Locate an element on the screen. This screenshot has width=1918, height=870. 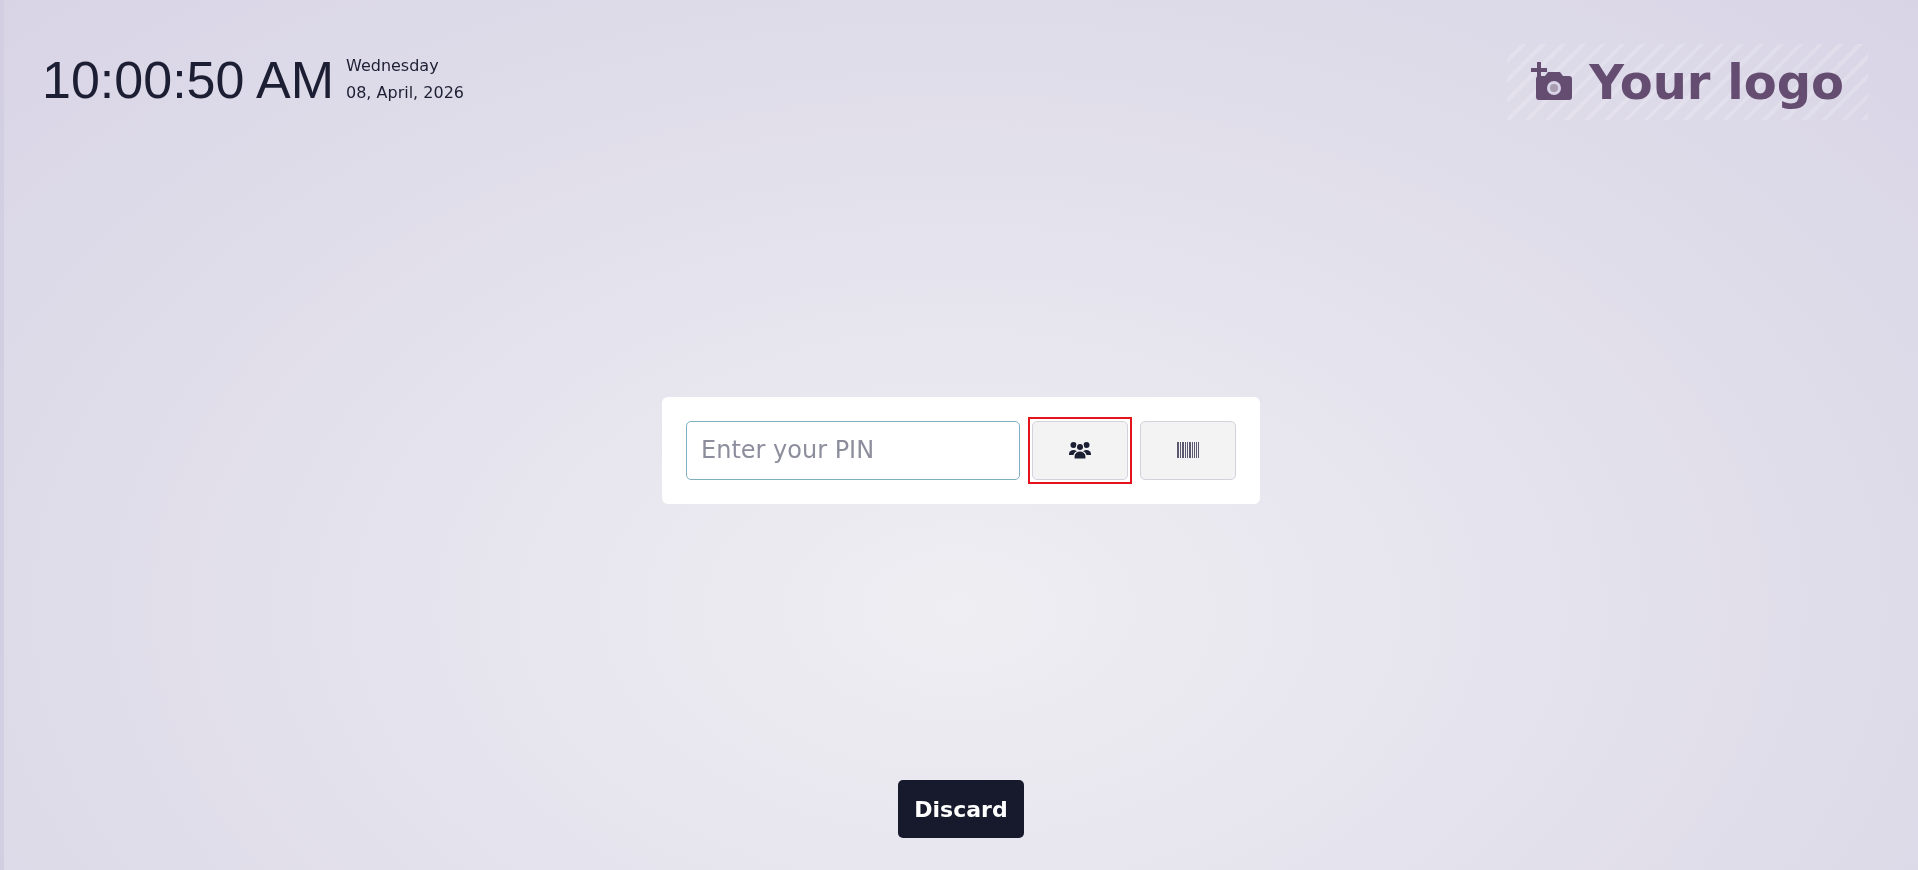
clock-time: 10:00:50 AM is located at coordinates (188, 80).